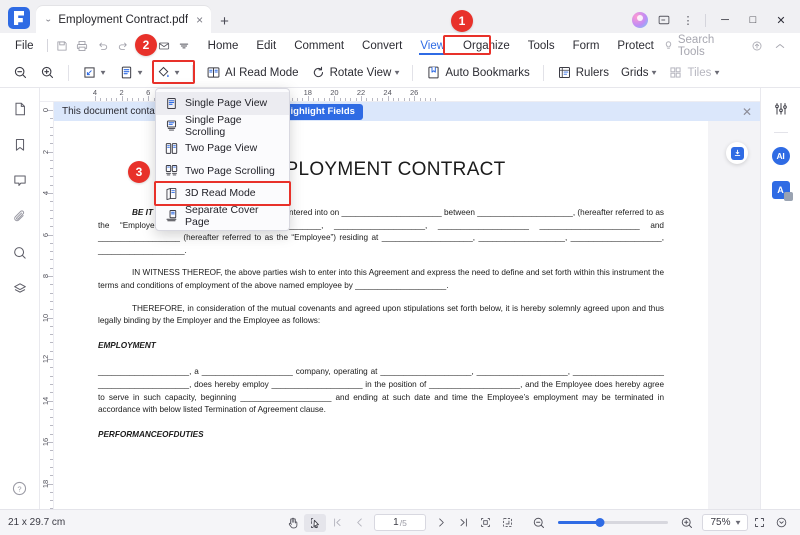  I want to click on tab-collapse-icon: ⌄, so click(48, 19).